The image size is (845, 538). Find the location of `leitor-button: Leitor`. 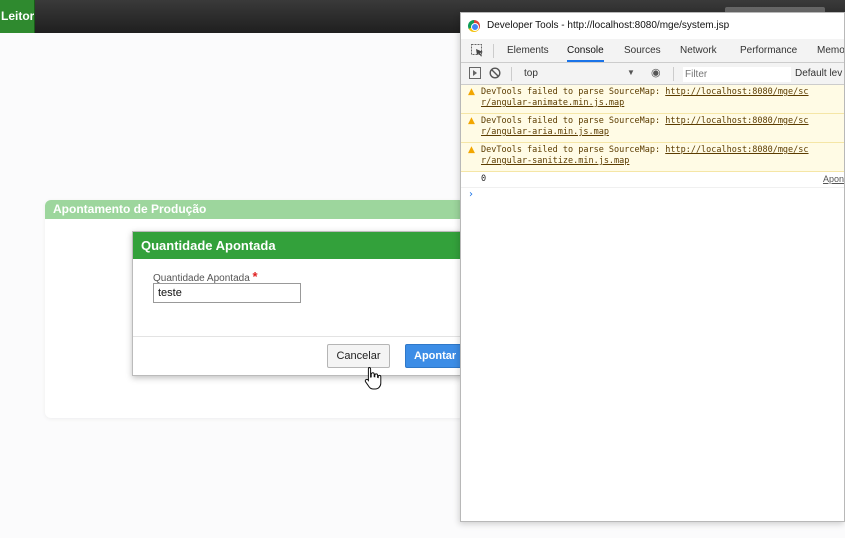

leitor-button: Leitor is located at coordinates (17, 16).